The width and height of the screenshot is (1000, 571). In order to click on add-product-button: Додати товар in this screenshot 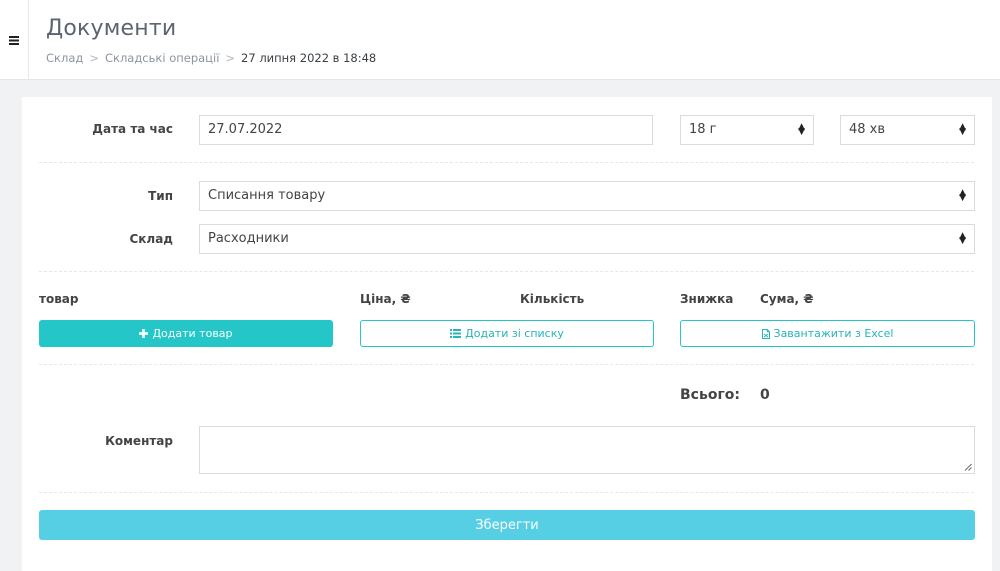, I will do `click(186, 333)`.